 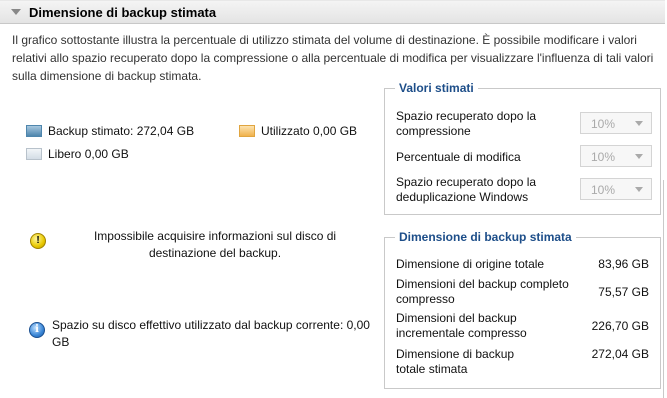 What do you see at coordinates (620, 354) in the screenshot?
I see `total-backup-value: 272,04 GB` at bounding box center [620, 354].